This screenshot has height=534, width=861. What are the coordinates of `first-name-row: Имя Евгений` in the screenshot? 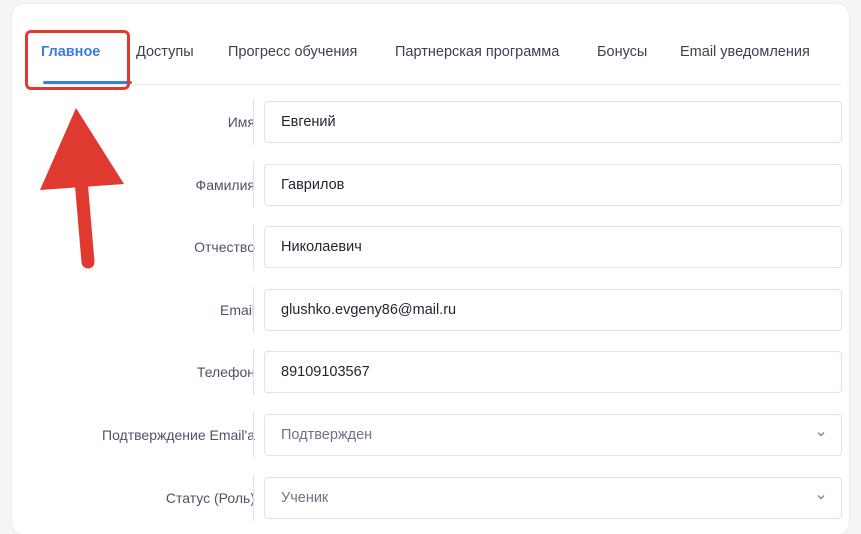 It's located at (442, 122).